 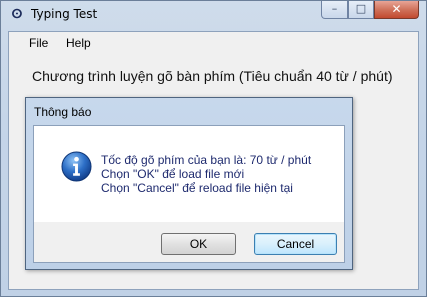 What do you see at coordinates (361, 10) in the screenshot?
I see `maximize-button: □` at bounding box center [361, 10].